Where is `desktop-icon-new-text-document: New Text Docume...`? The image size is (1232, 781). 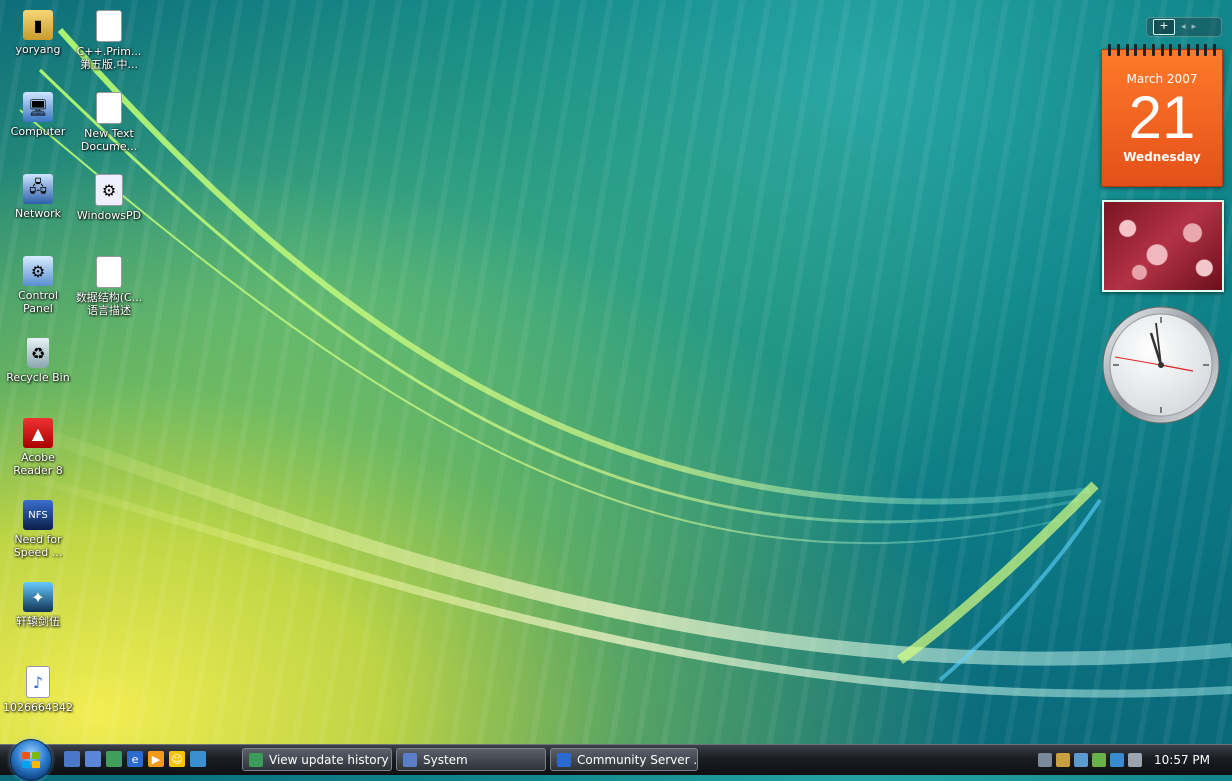 desktop-icon-new-text-document: New Text Docume... is located at coordinates (109, 122).